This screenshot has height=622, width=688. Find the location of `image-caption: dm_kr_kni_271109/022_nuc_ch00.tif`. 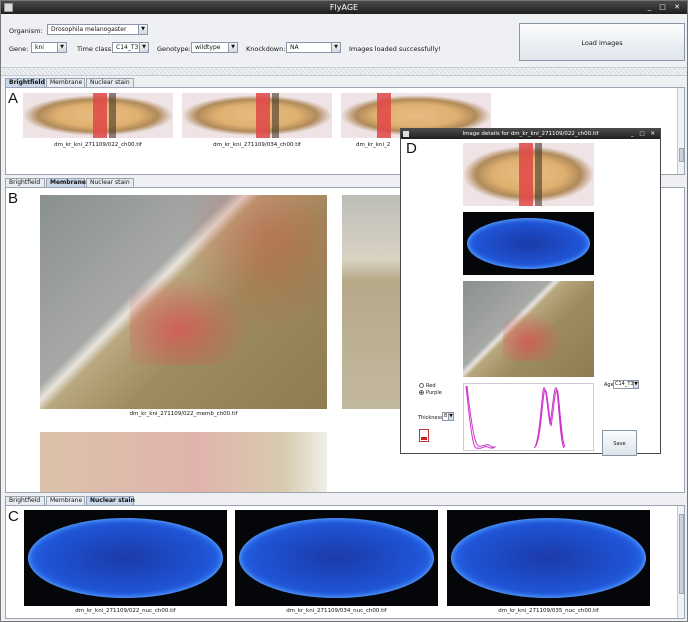

image-caption: dm_kr_kni_271109/022_nuc_ch00.tif is located at coordinates (125, 611).